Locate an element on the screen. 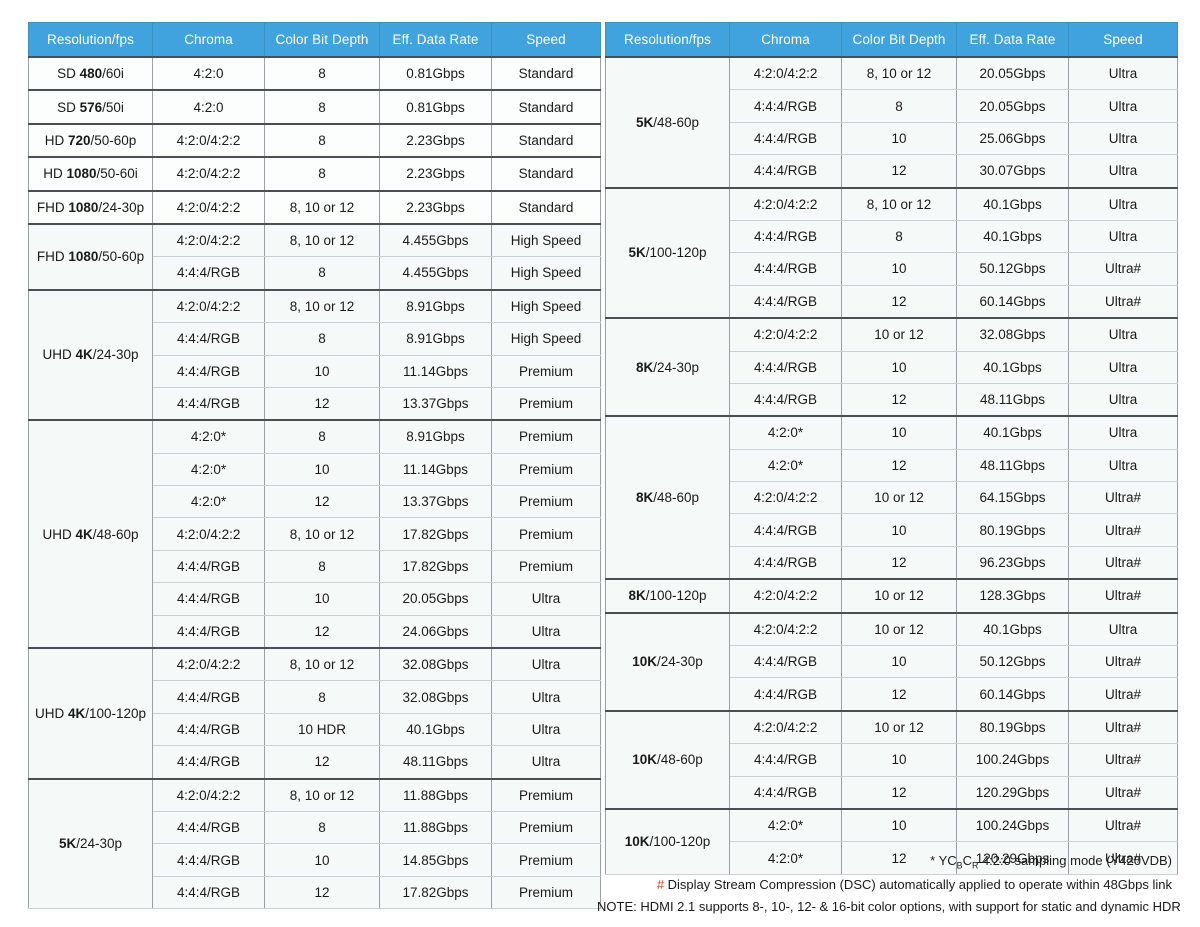 The image size is (1200, 927). resolution-prefix: FHD is located at coordinates (52, 207).